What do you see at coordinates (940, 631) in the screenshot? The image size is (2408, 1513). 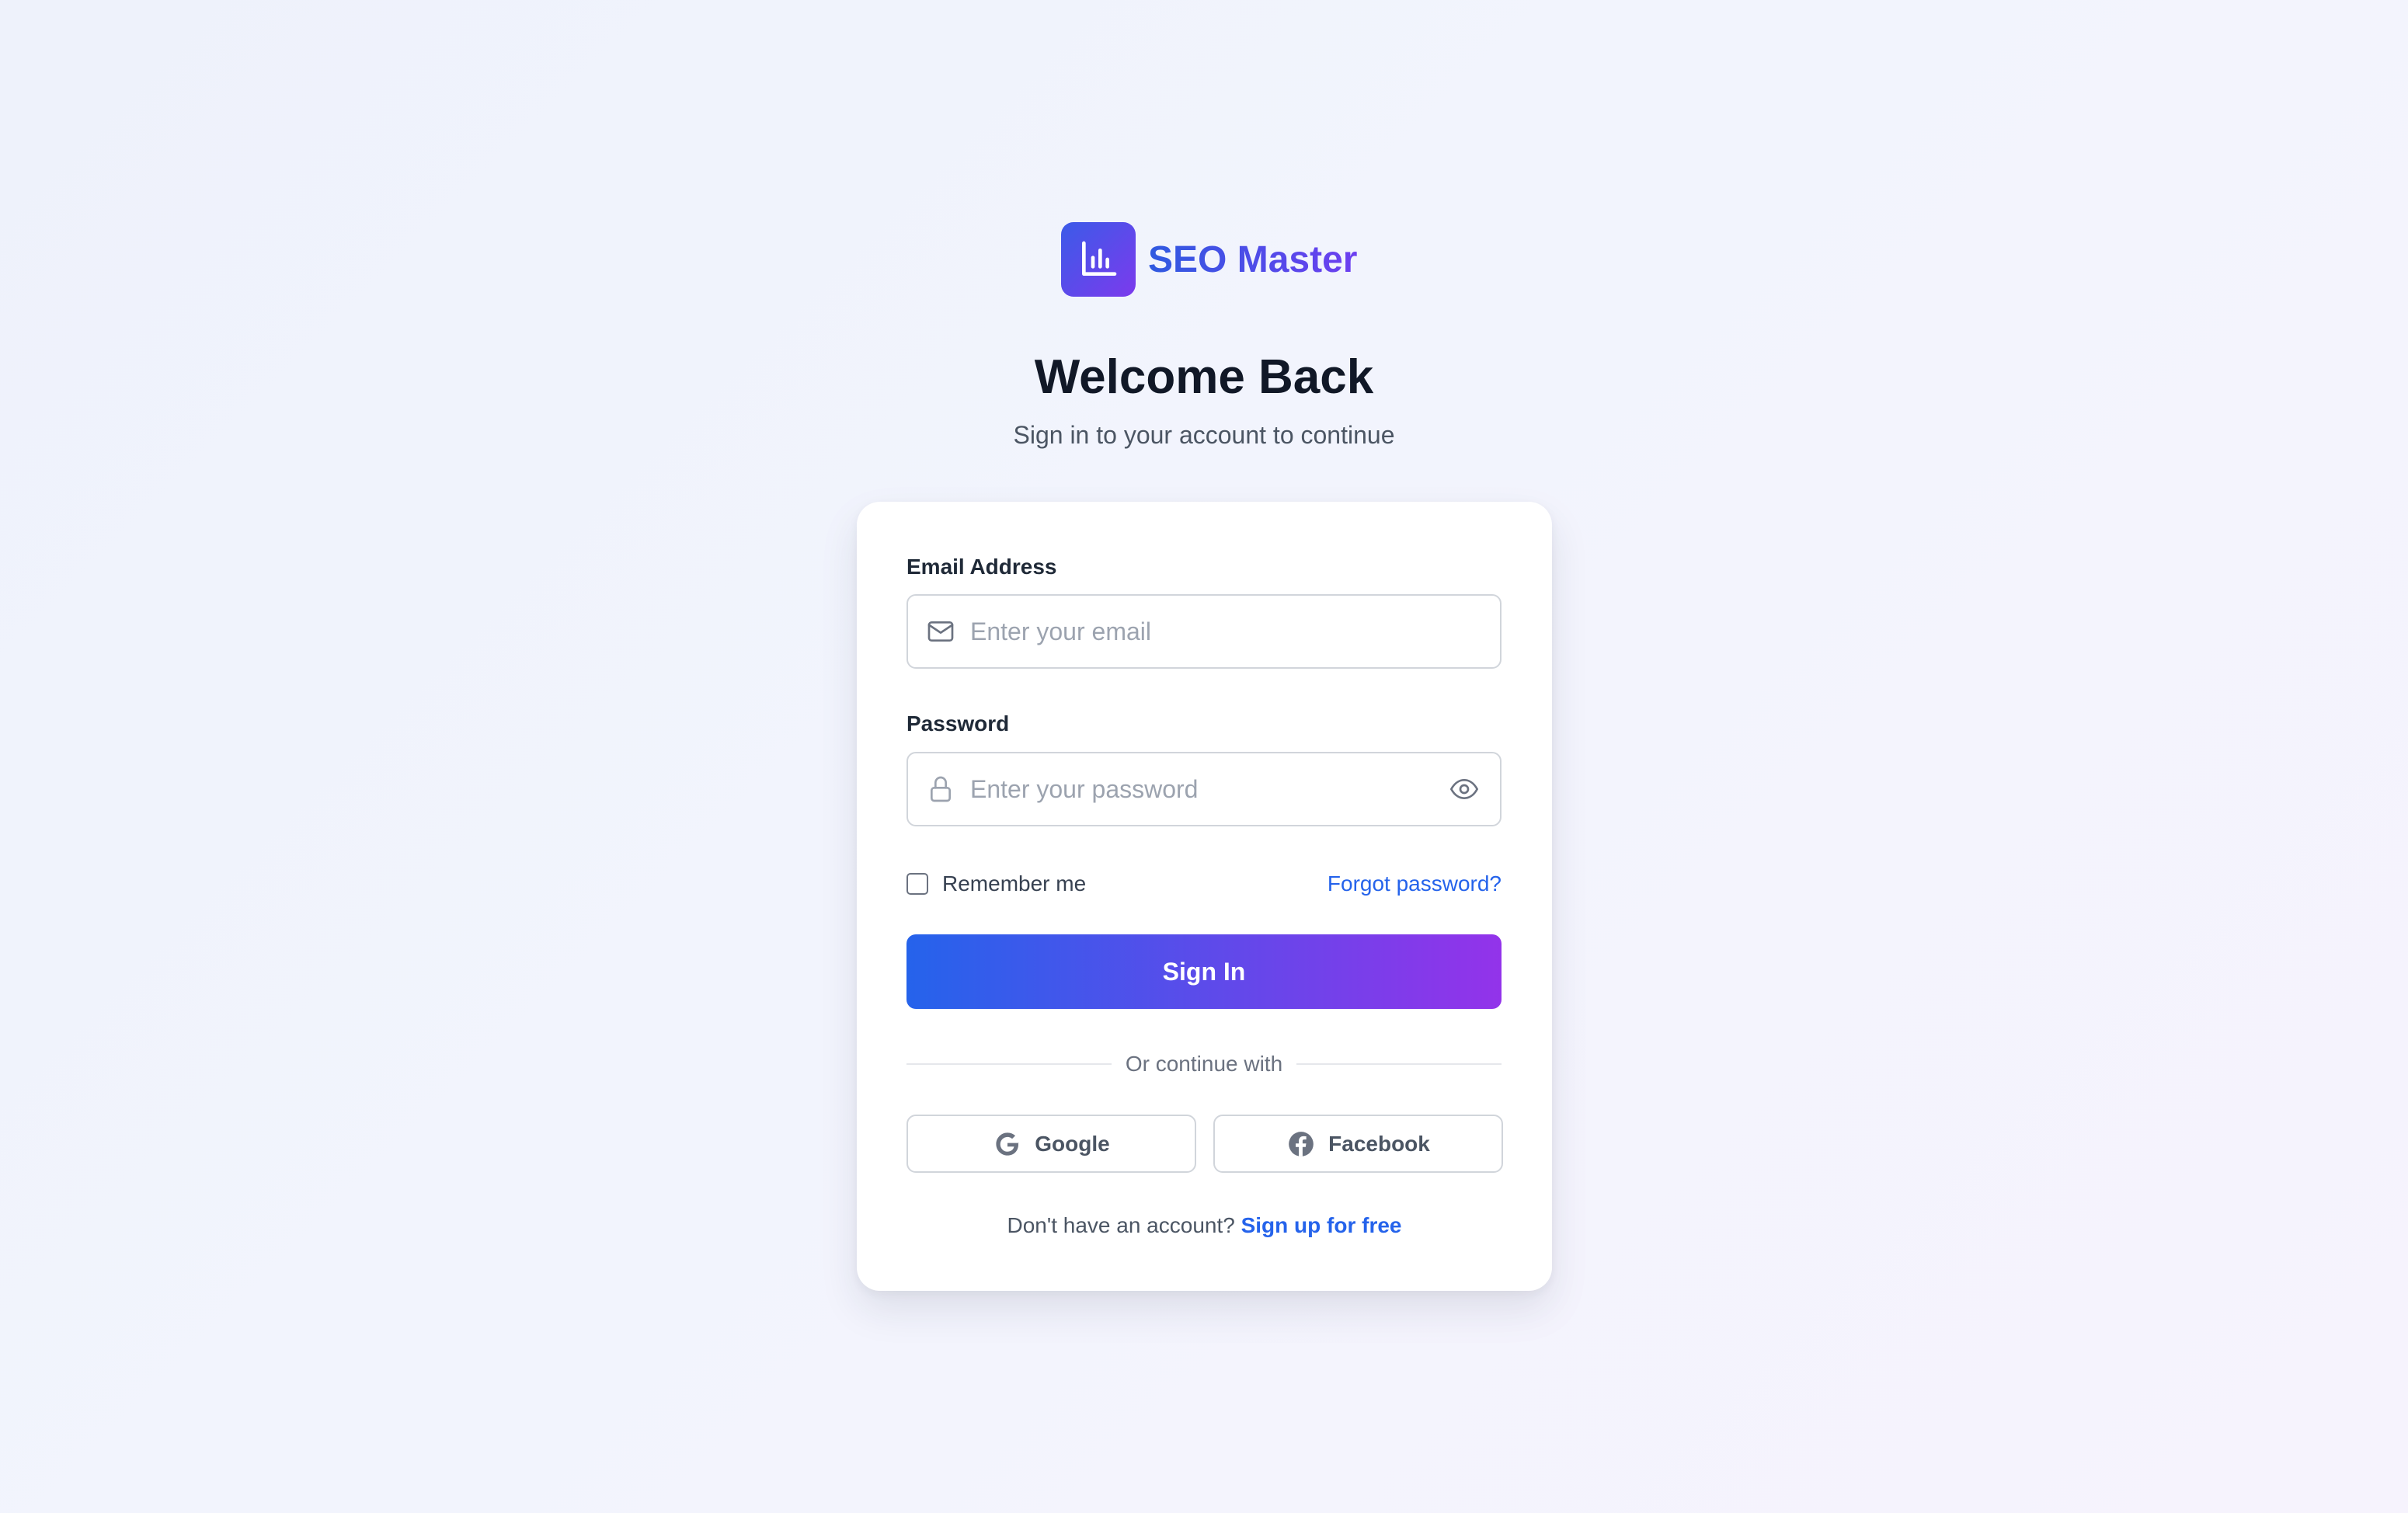 I see `mail-icon` at bounding box center [940, 631].